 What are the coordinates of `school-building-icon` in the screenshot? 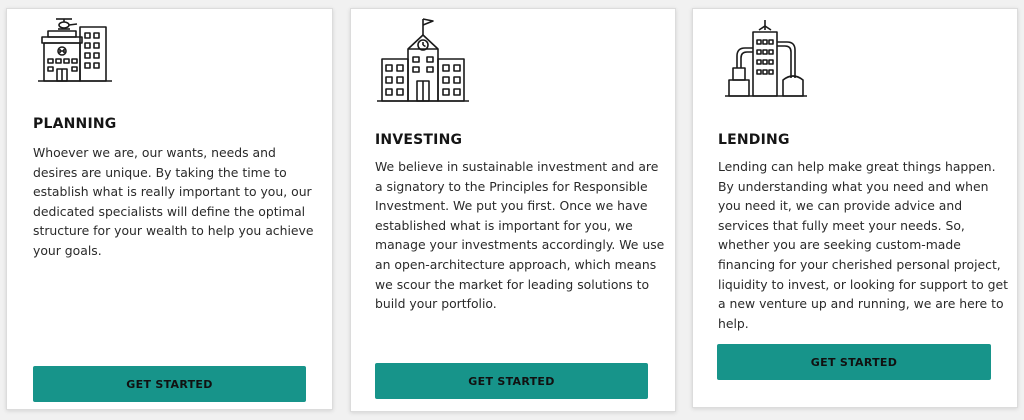 It's located at (423, 59).